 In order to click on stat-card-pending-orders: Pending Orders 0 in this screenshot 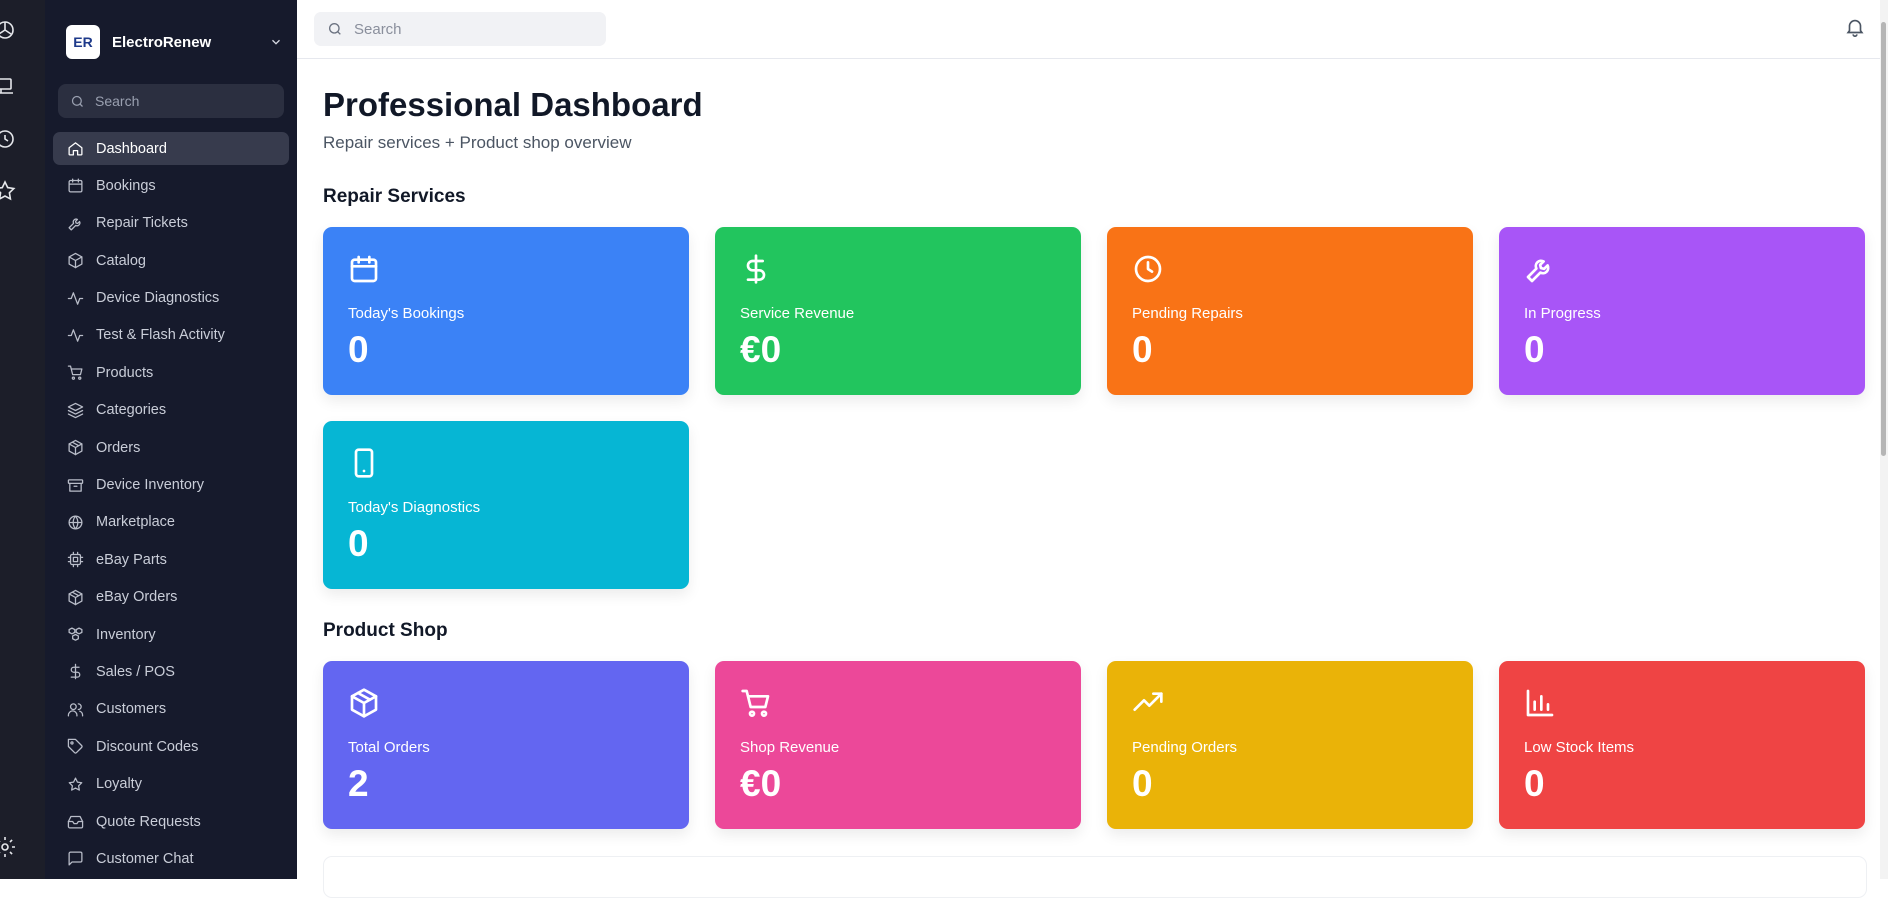, I will do `click(1290, 745)`.